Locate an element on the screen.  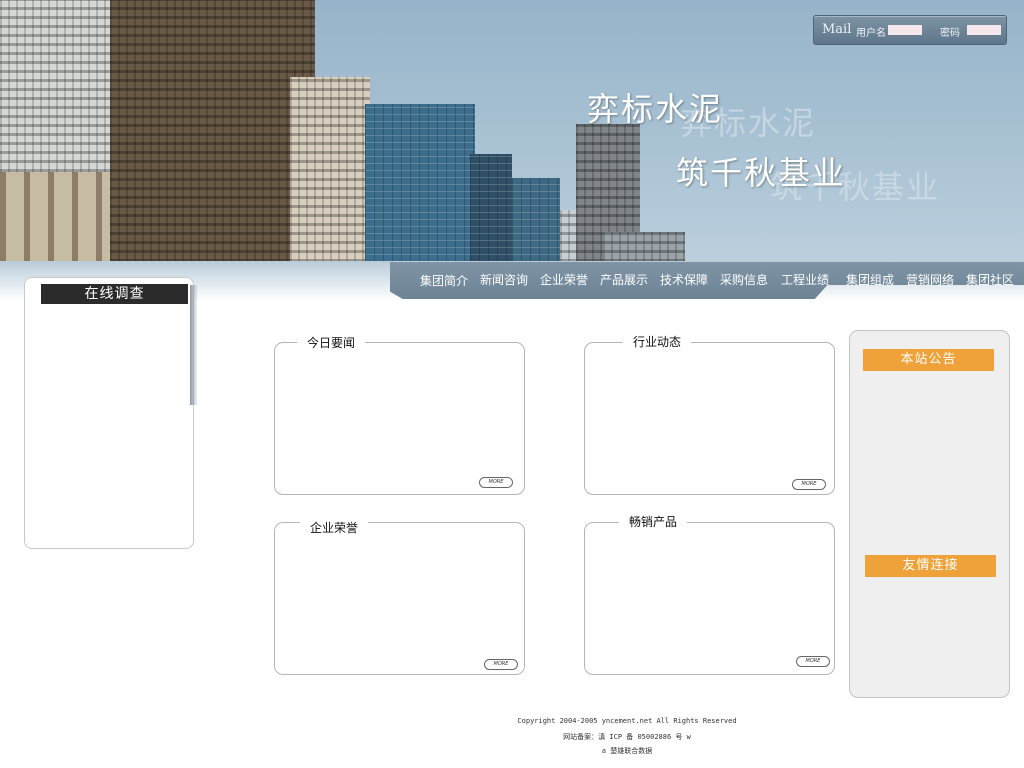
nav-item-procurement: 采购信息 is located at coordinates (744, 279).